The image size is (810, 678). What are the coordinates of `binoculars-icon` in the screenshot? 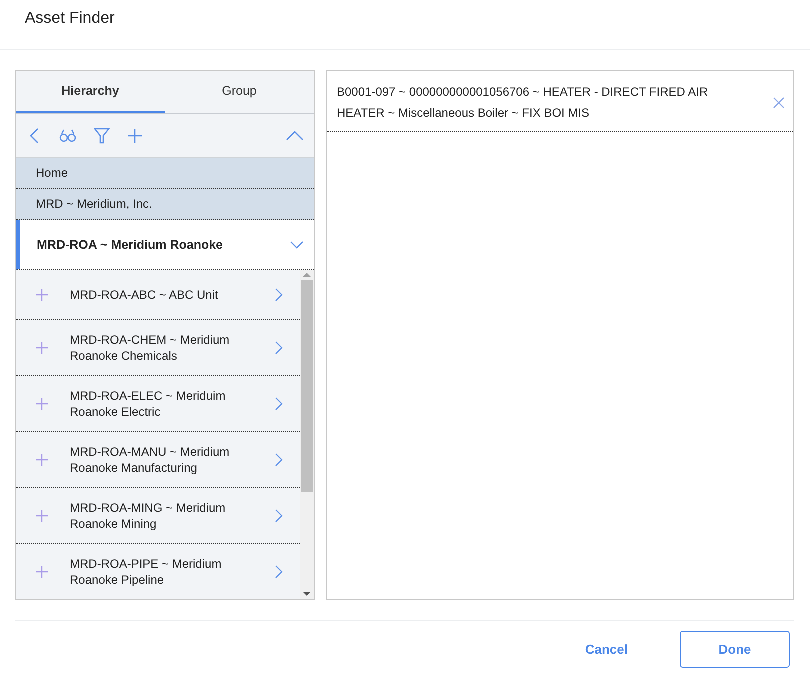 It's located at (68, 135).